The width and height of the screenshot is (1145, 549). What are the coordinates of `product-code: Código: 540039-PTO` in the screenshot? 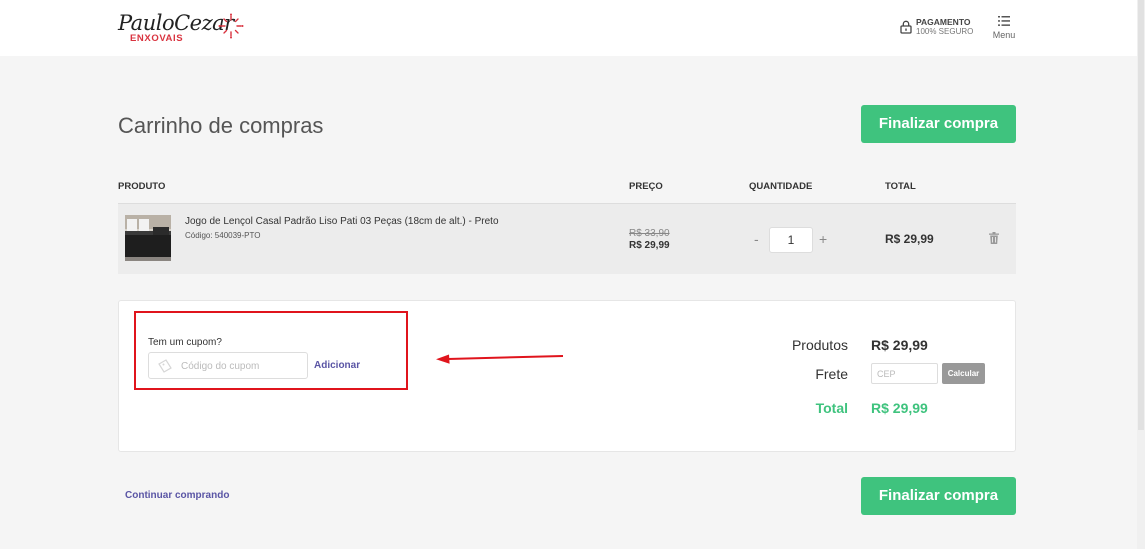 It's located at (223, 235).